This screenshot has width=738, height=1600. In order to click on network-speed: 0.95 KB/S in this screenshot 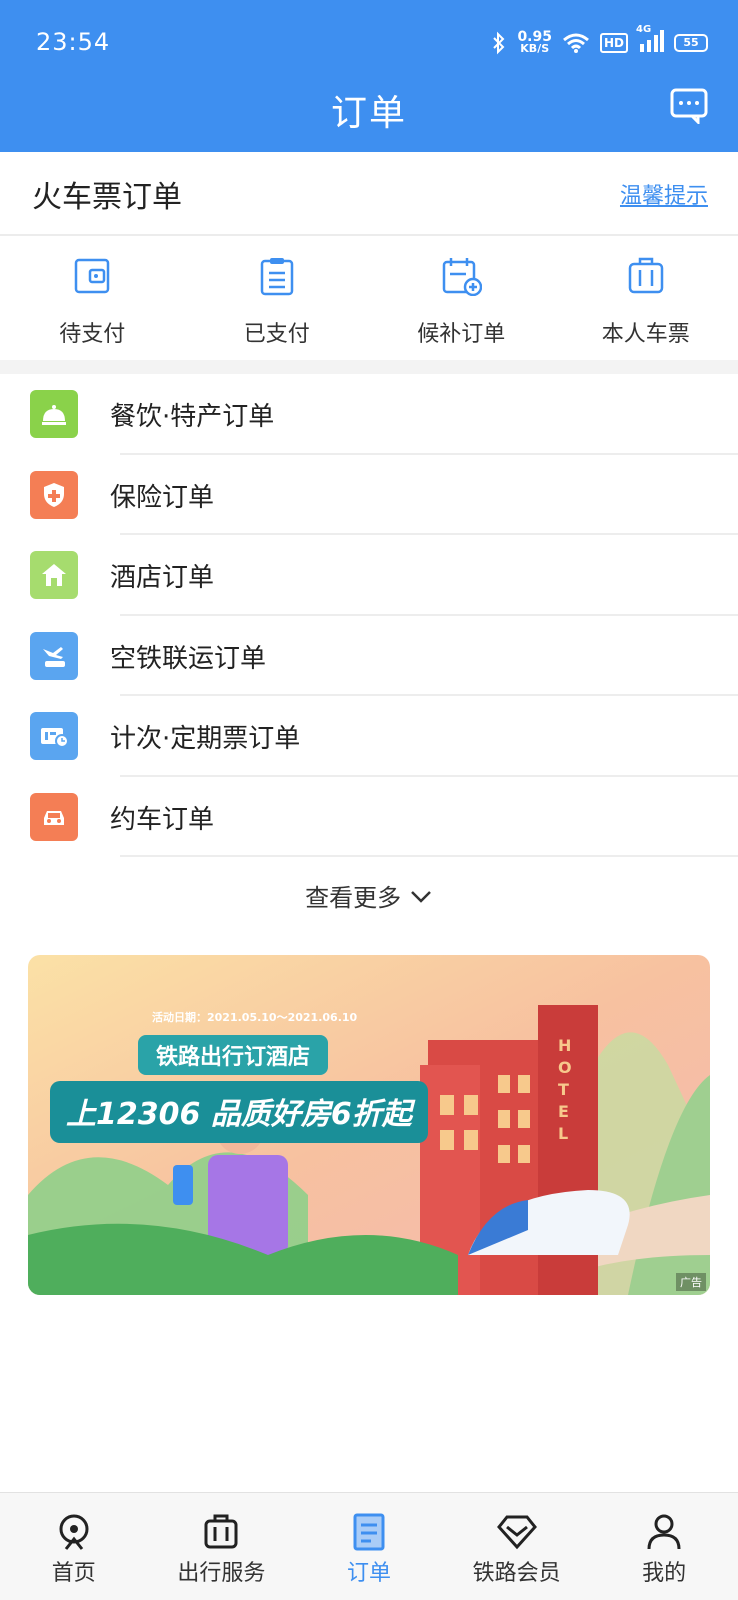, I will do `click(534, 42)`.